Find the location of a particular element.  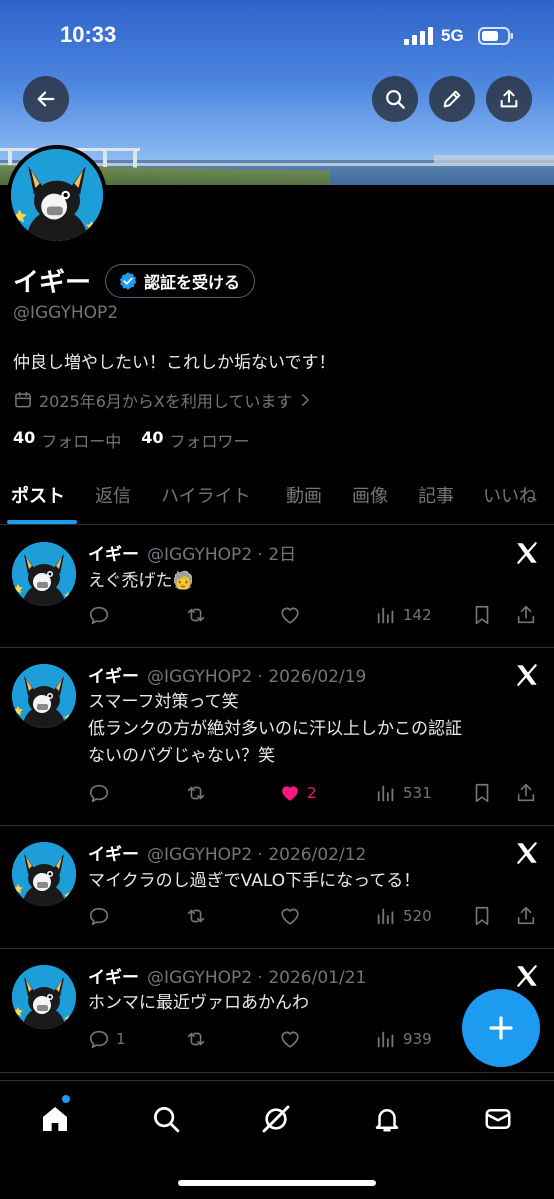

views-count: 939 is located at coordinates (417, 1039).